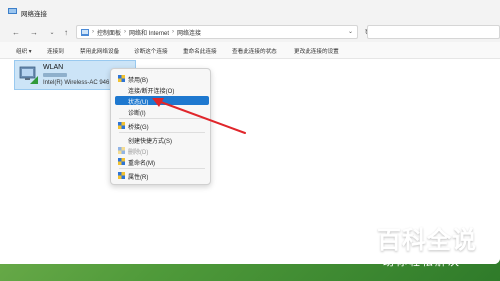  I want to click on view-status-button: 查看此连接的状态, so click(254, 51).